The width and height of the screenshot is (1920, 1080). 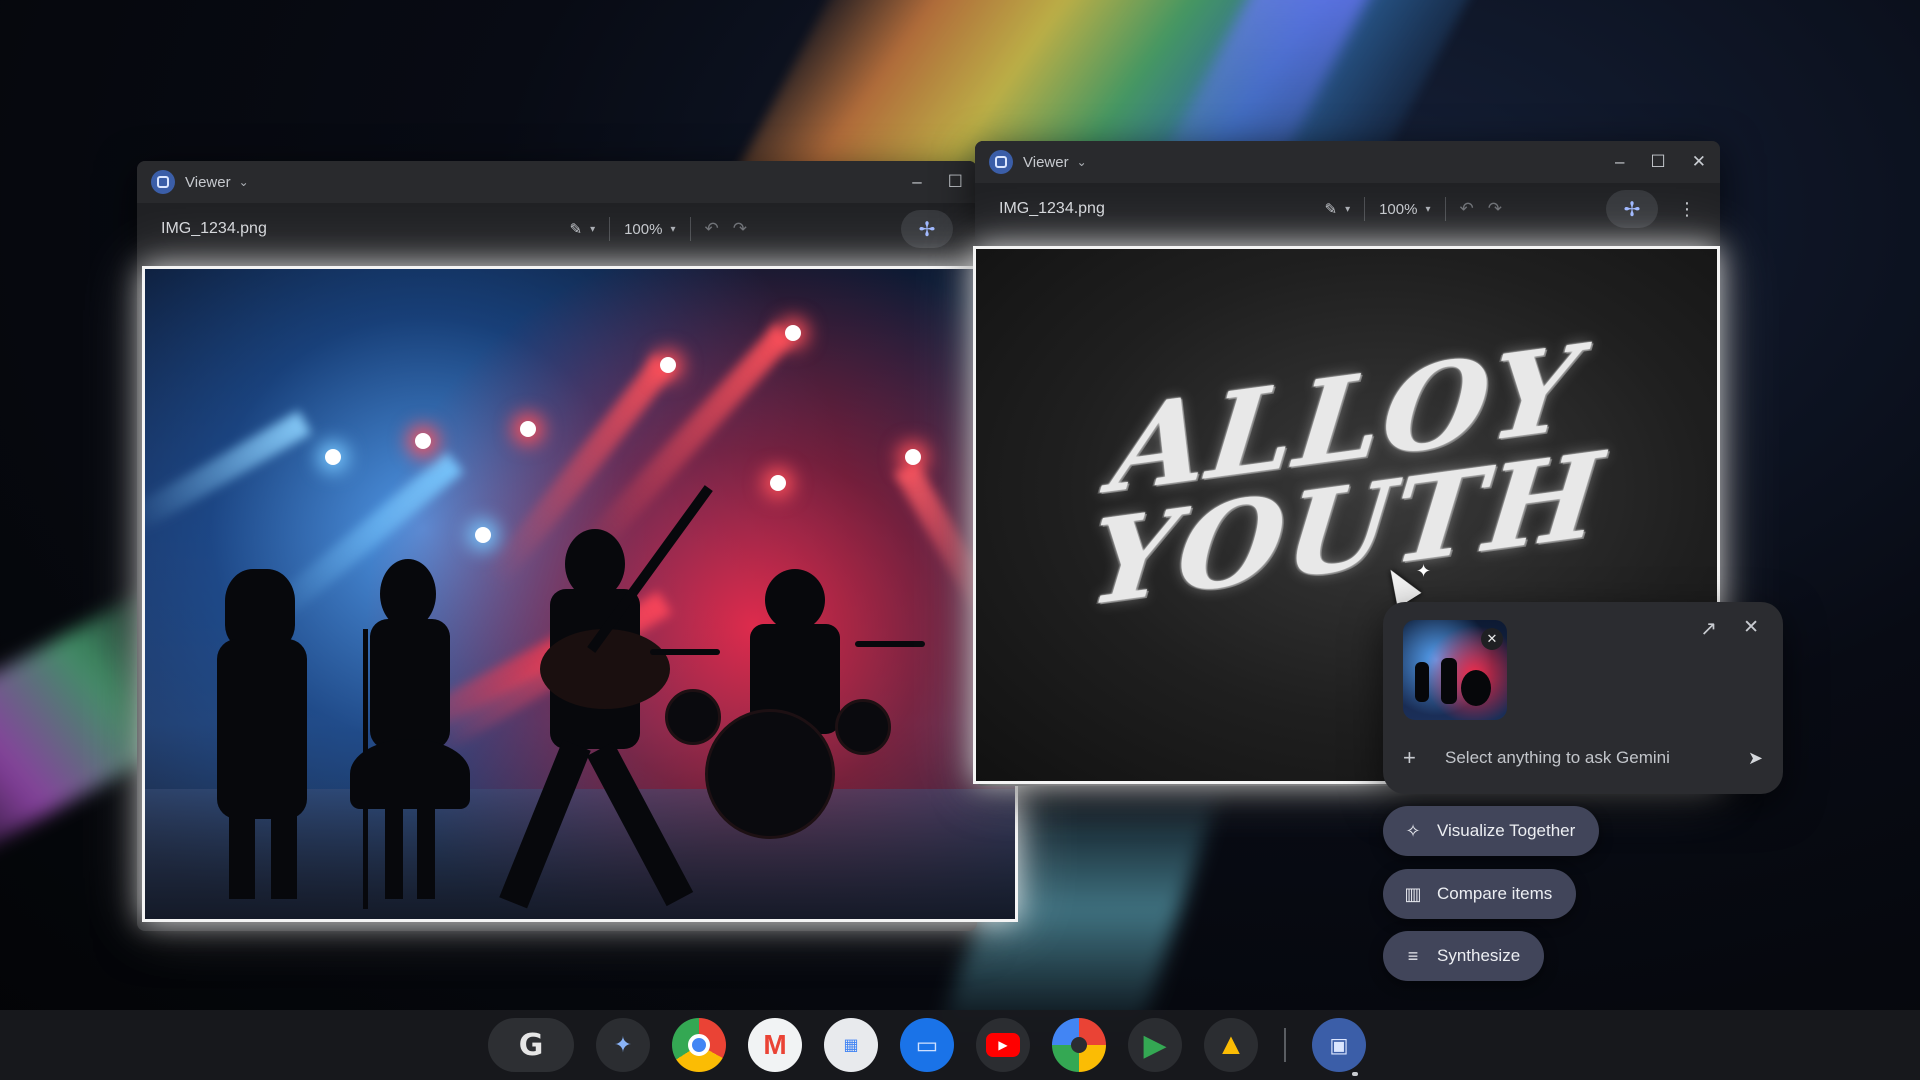 I want to click on remove-thumbnail-icon: ✕, so click(x=1492, y=639).